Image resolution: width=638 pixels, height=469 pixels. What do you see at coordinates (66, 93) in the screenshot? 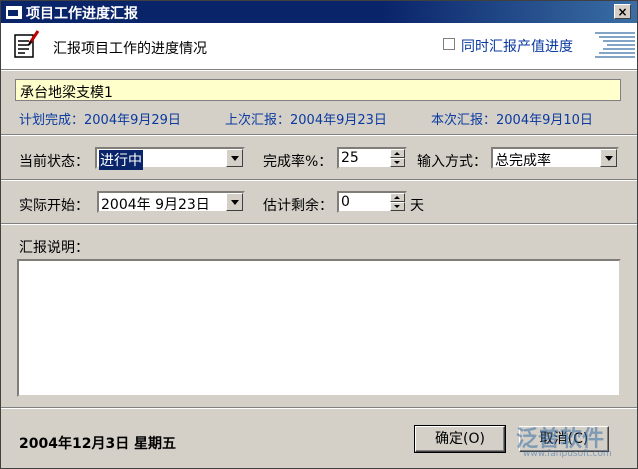
I see `task-name: 承台地梁支模1` at bounding box center [66, 93].